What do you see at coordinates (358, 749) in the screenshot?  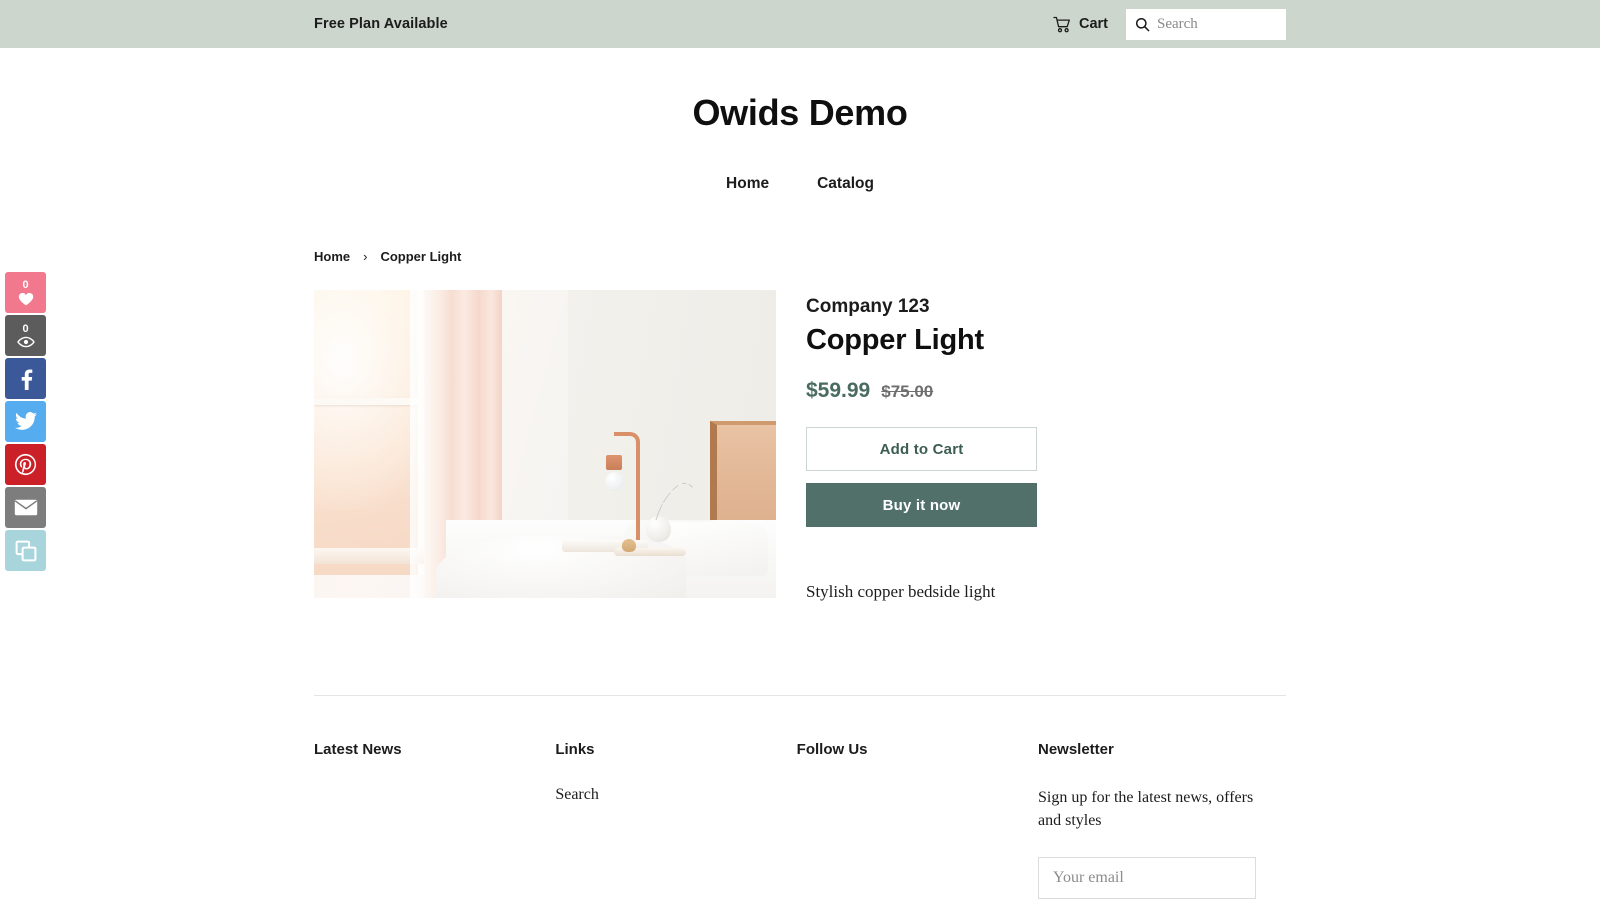 I see `footer-heading-latest-news: Latest News` at bounding box center [358, 749].